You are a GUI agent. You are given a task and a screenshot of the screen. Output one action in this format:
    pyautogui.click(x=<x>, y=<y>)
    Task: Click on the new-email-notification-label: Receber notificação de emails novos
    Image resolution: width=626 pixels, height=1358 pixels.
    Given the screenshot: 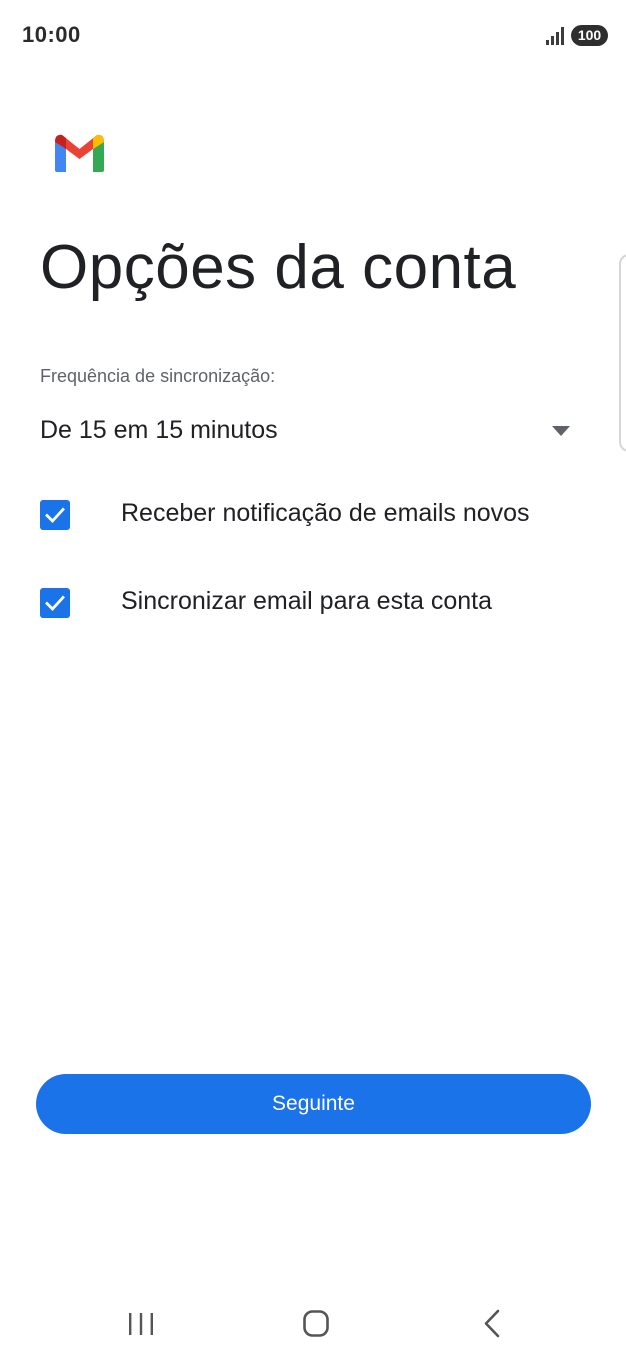 What is the action you would take?
    pyautogui.click(x=325, y=513)
    